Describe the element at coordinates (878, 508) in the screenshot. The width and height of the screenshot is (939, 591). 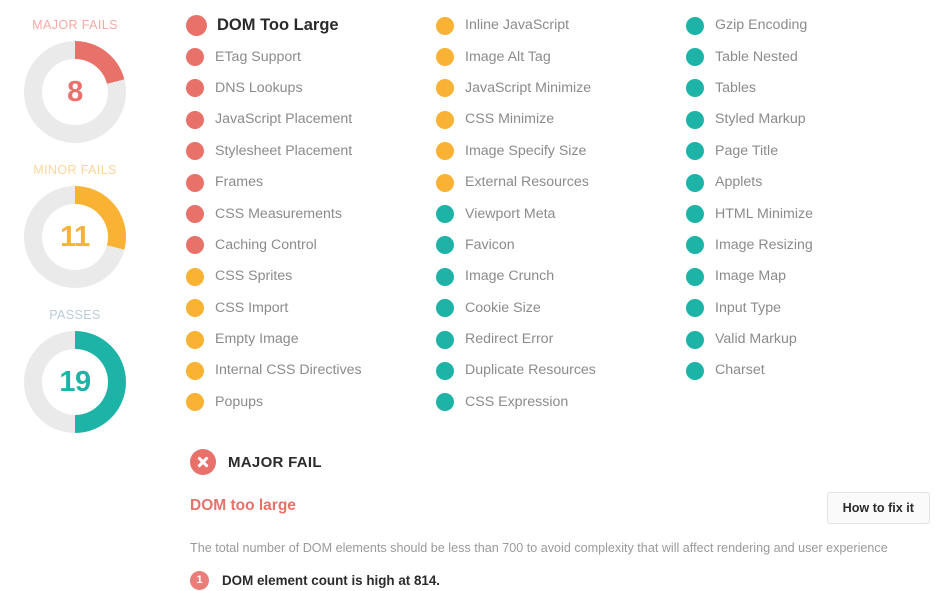
I see `how-to-fix-it-button: How to fix it` at that location.